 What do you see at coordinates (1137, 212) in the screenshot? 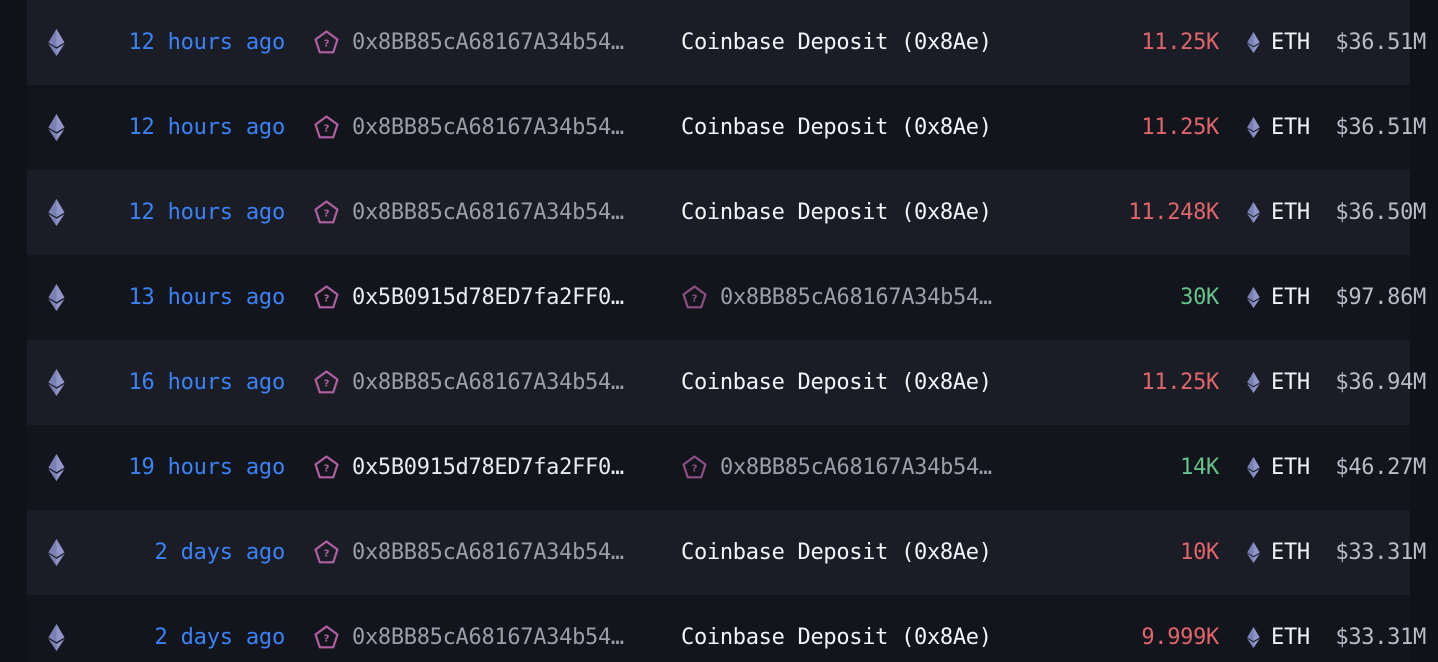
I see `amount-cell: 11.248K` at bounding box center [1137, 212].